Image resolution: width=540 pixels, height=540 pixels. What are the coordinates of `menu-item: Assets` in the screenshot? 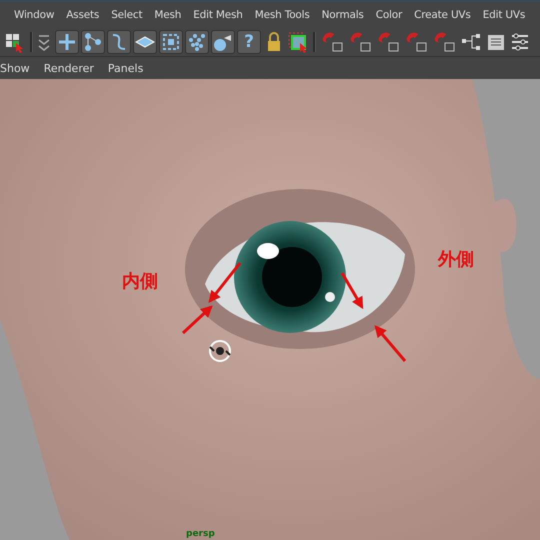 It's located at (83, 14).